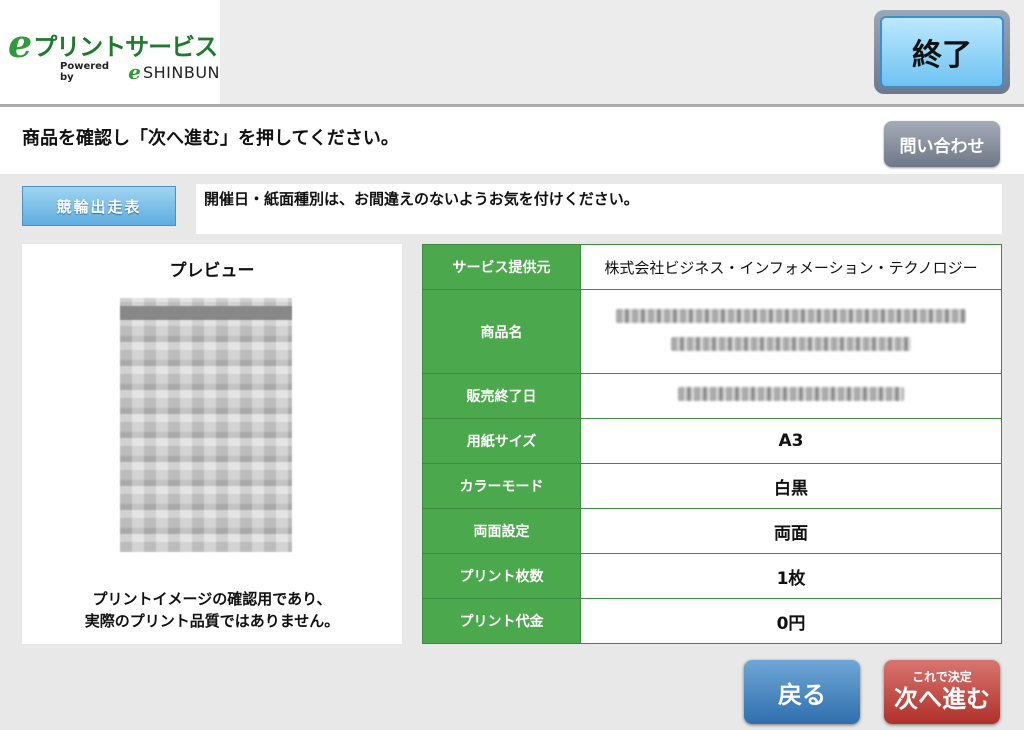 The width and height of the screenshot is (1024, 730). Describe the element at coordinates (501, 396) in the screenshot. I see `row-label-sale-end: 販売終了日` at that location.